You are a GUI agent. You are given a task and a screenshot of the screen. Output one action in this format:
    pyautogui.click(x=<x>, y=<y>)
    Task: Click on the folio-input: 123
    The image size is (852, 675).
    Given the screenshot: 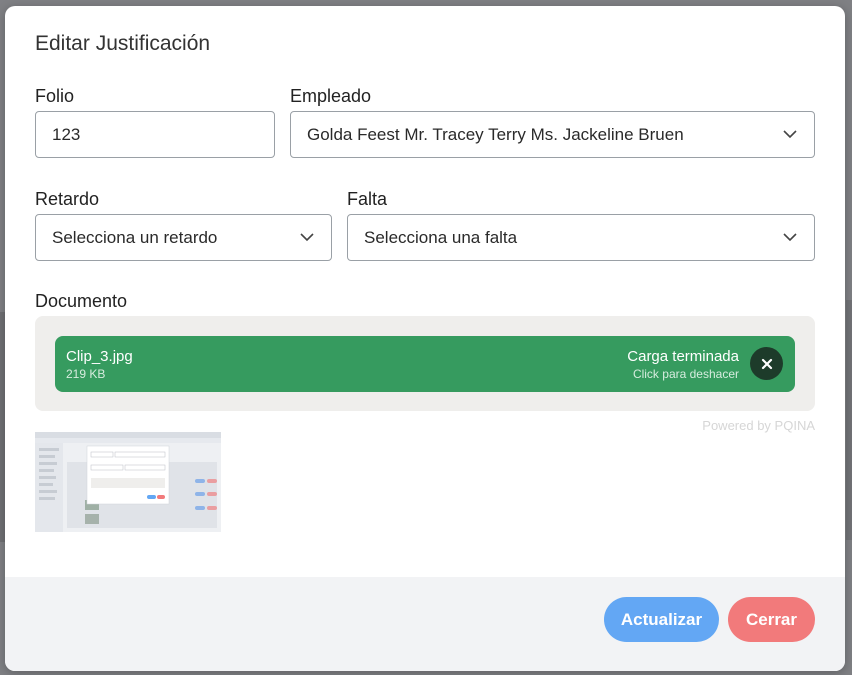 What is the action you would take?
    pyautogui.click(x=155, y=134)
    